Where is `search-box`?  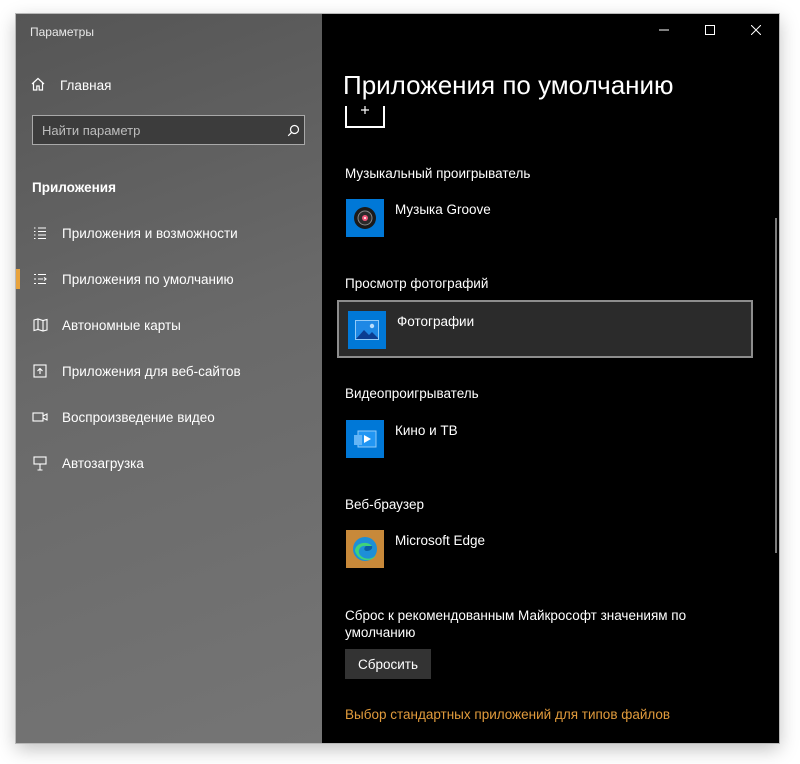 search-box is located at coordinates (168, 130).